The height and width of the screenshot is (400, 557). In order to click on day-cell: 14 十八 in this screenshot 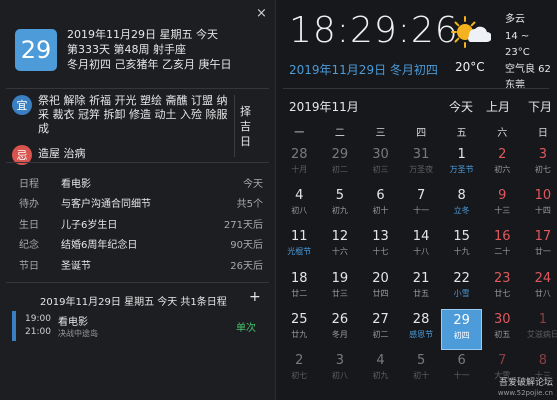, I will do `click(421, 246)`.